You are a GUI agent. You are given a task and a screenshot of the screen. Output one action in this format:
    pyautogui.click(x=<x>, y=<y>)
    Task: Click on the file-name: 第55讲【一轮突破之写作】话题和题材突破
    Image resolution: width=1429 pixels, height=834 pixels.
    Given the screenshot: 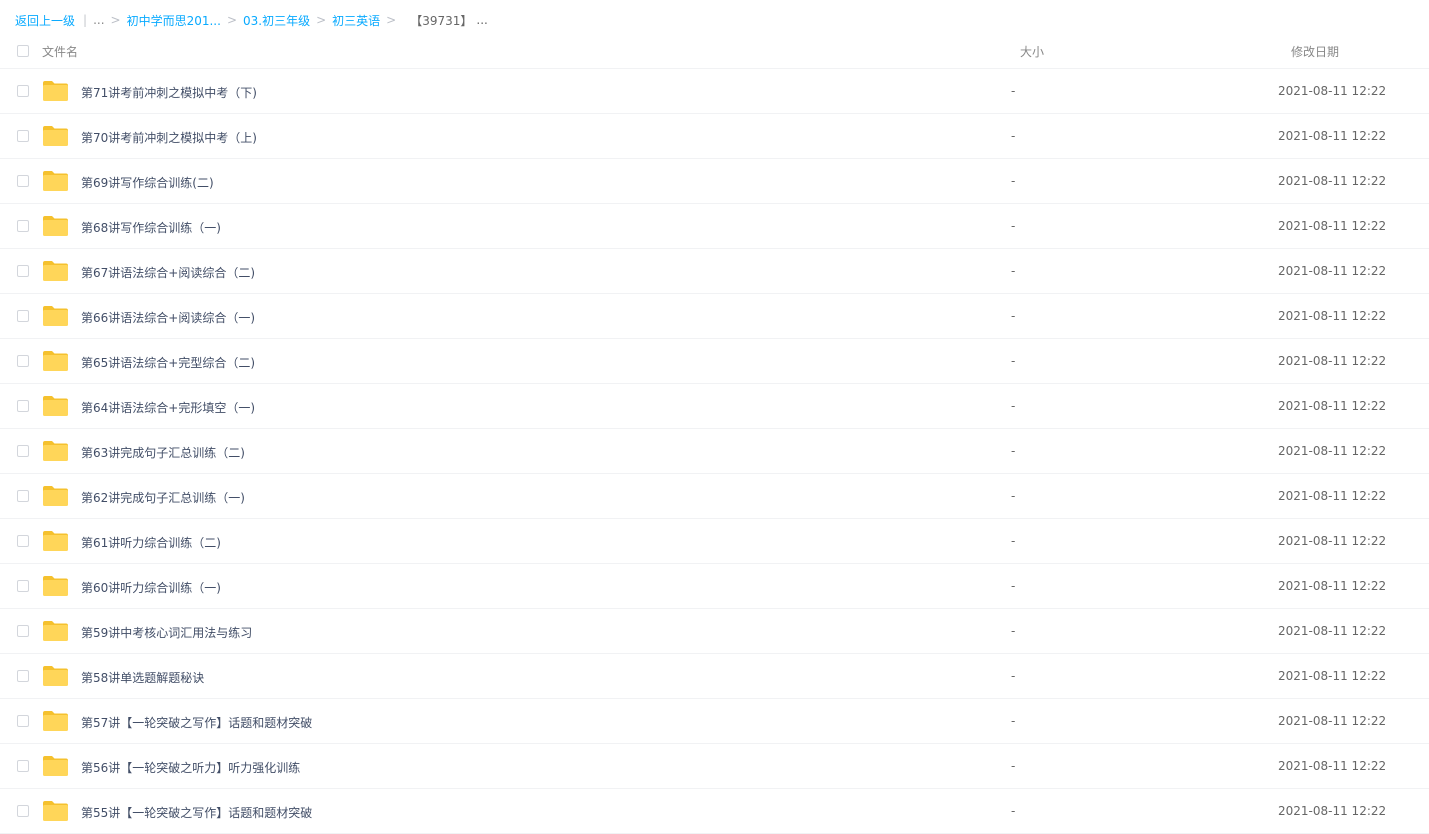 What is the action you would take?
    pyautogui.click(x=196, y=812)
    